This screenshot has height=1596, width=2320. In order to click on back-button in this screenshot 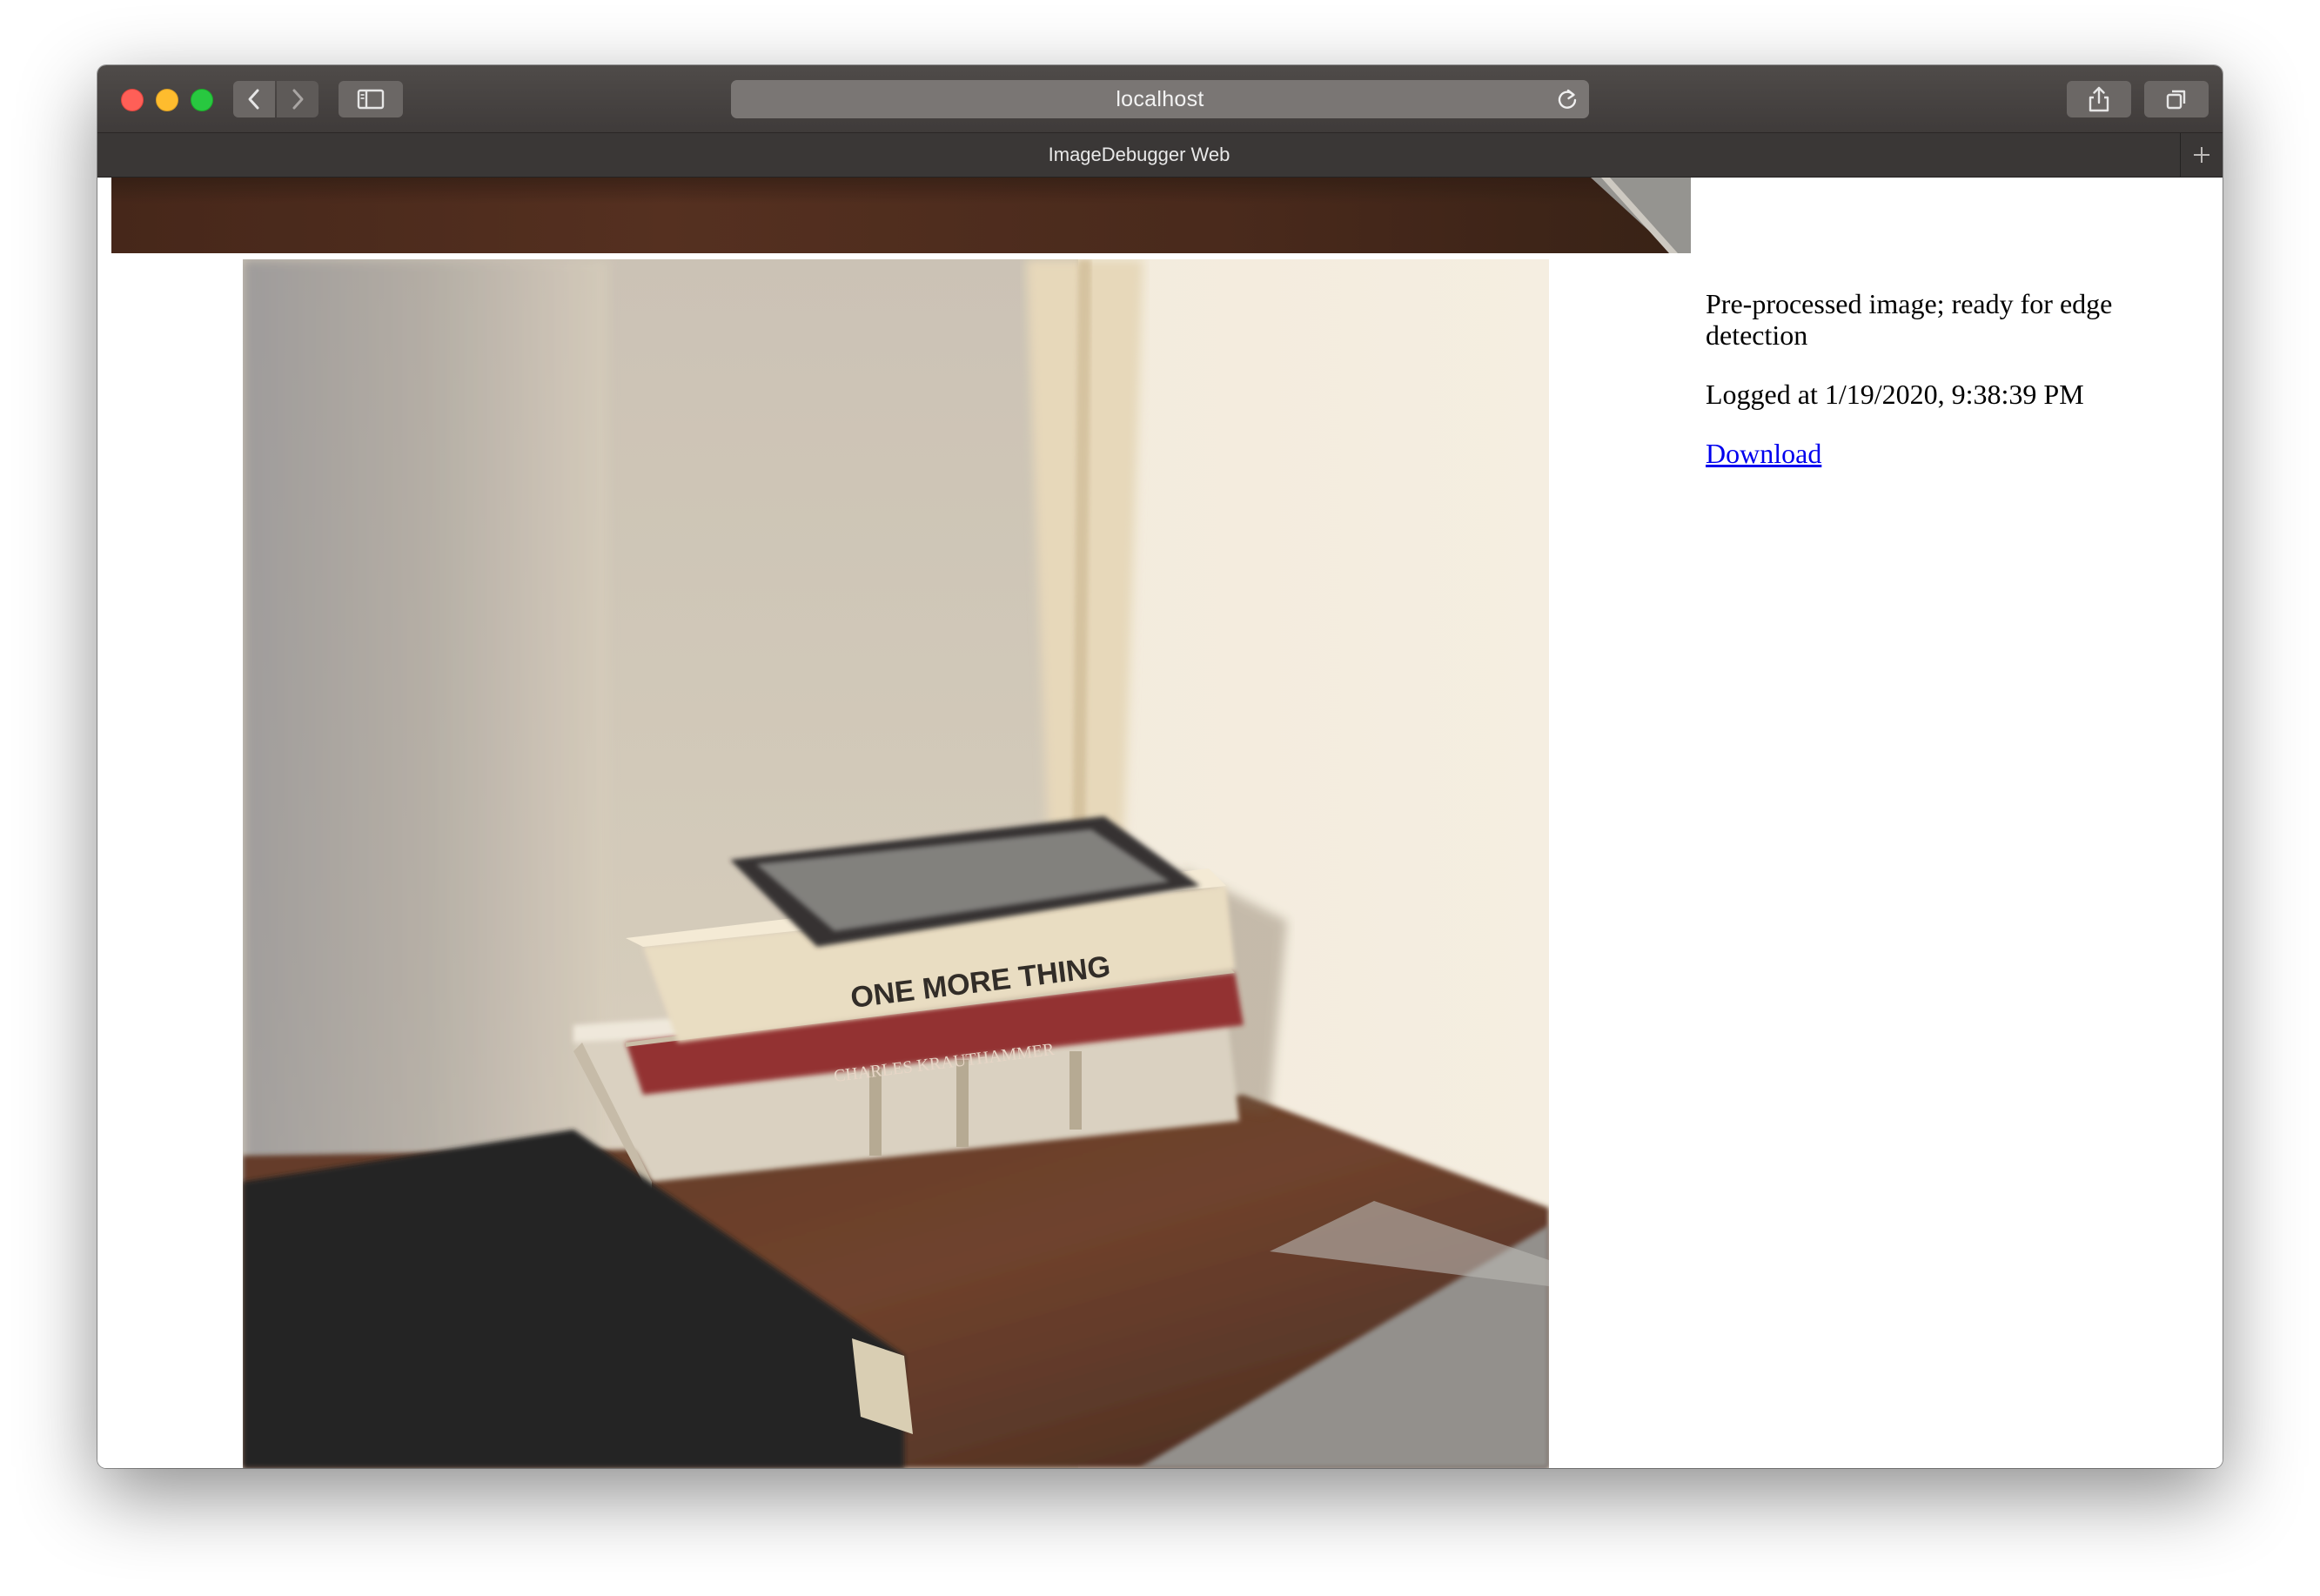, I will do `click(254, 99)`.